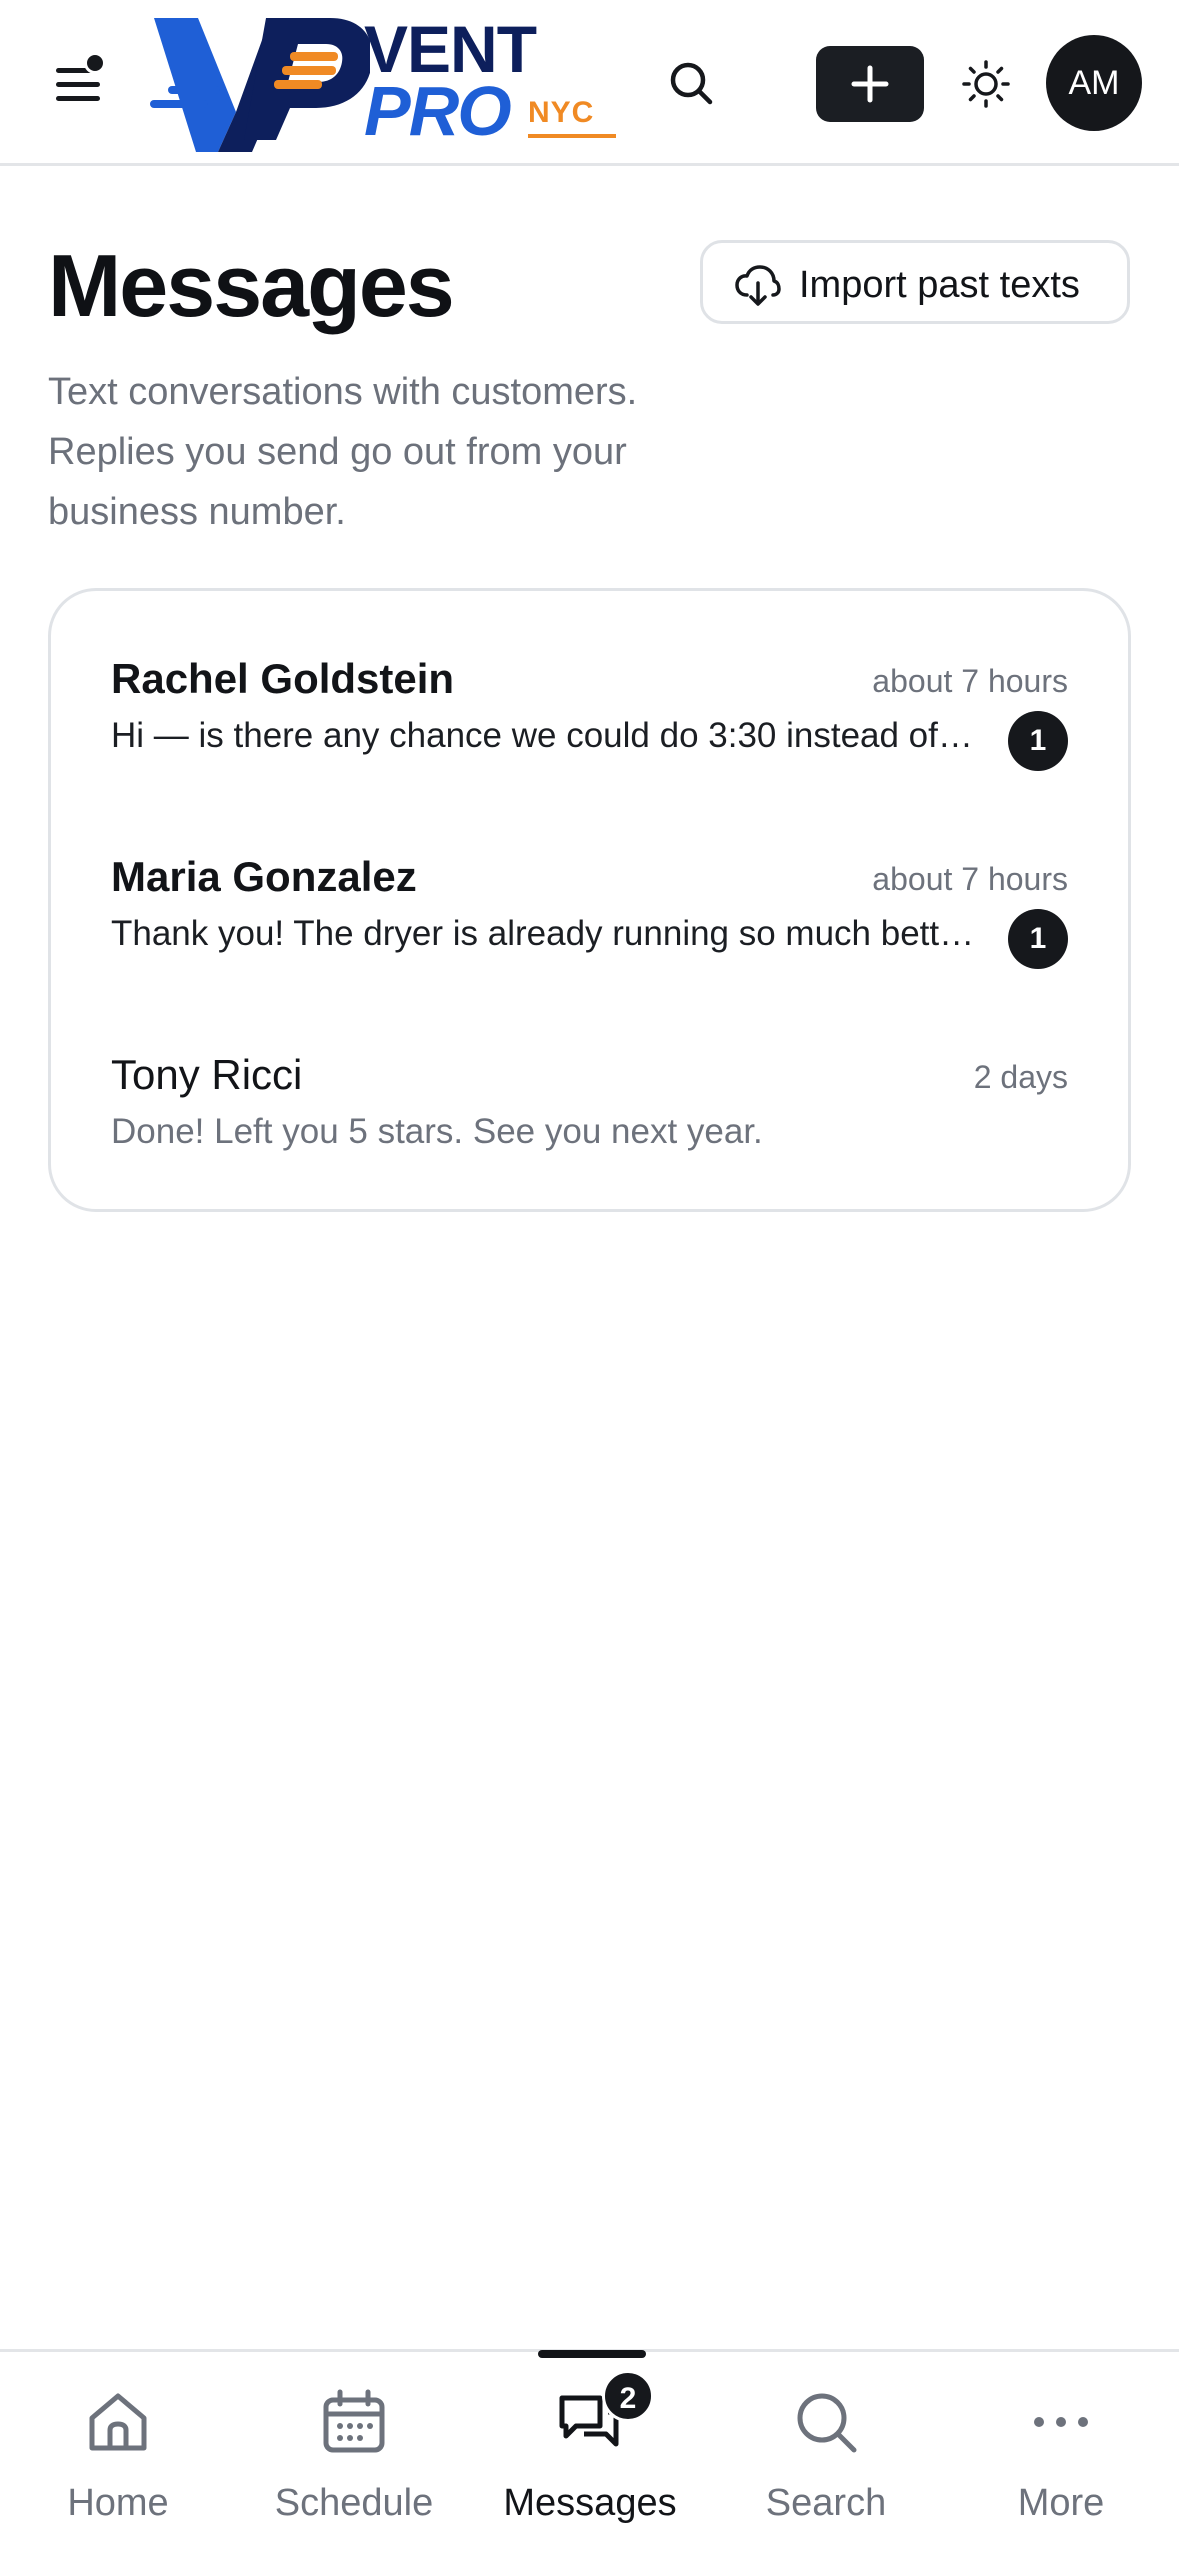  What do you see at coordinates (826, 2454) in the screenshot?
I see `nav-item-search: Search` at bounding box center [826, 2454].